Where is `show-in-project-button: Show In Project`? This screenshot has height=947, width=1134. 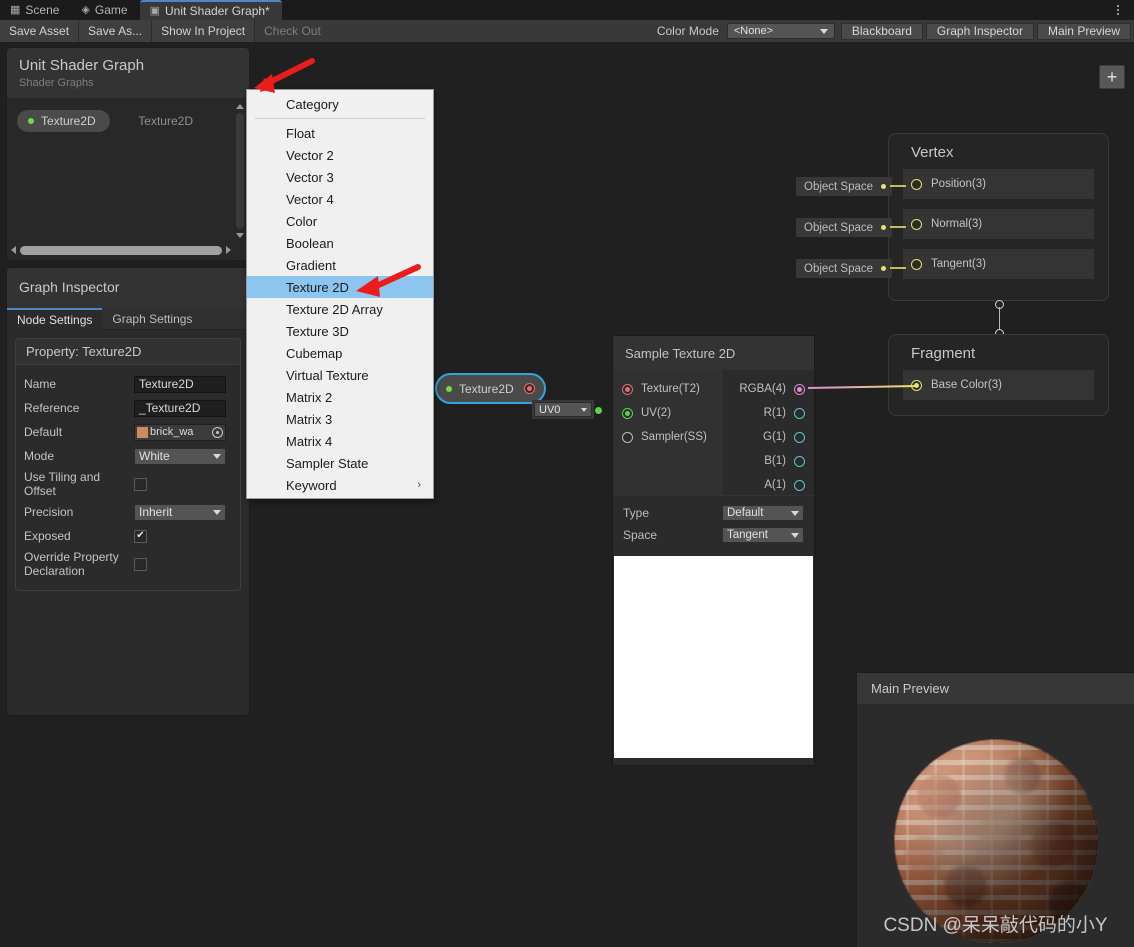
show-in-project-button: Show In Project is located at coordinates (204, 31).